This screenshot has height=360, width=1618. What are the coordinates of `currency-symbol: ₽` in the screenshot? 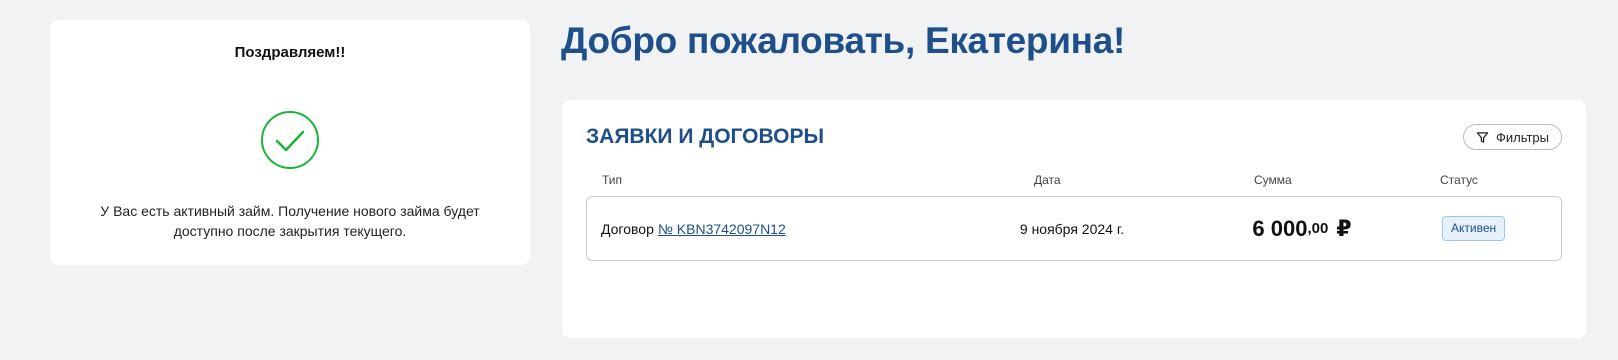 It's located at (1344, 228).